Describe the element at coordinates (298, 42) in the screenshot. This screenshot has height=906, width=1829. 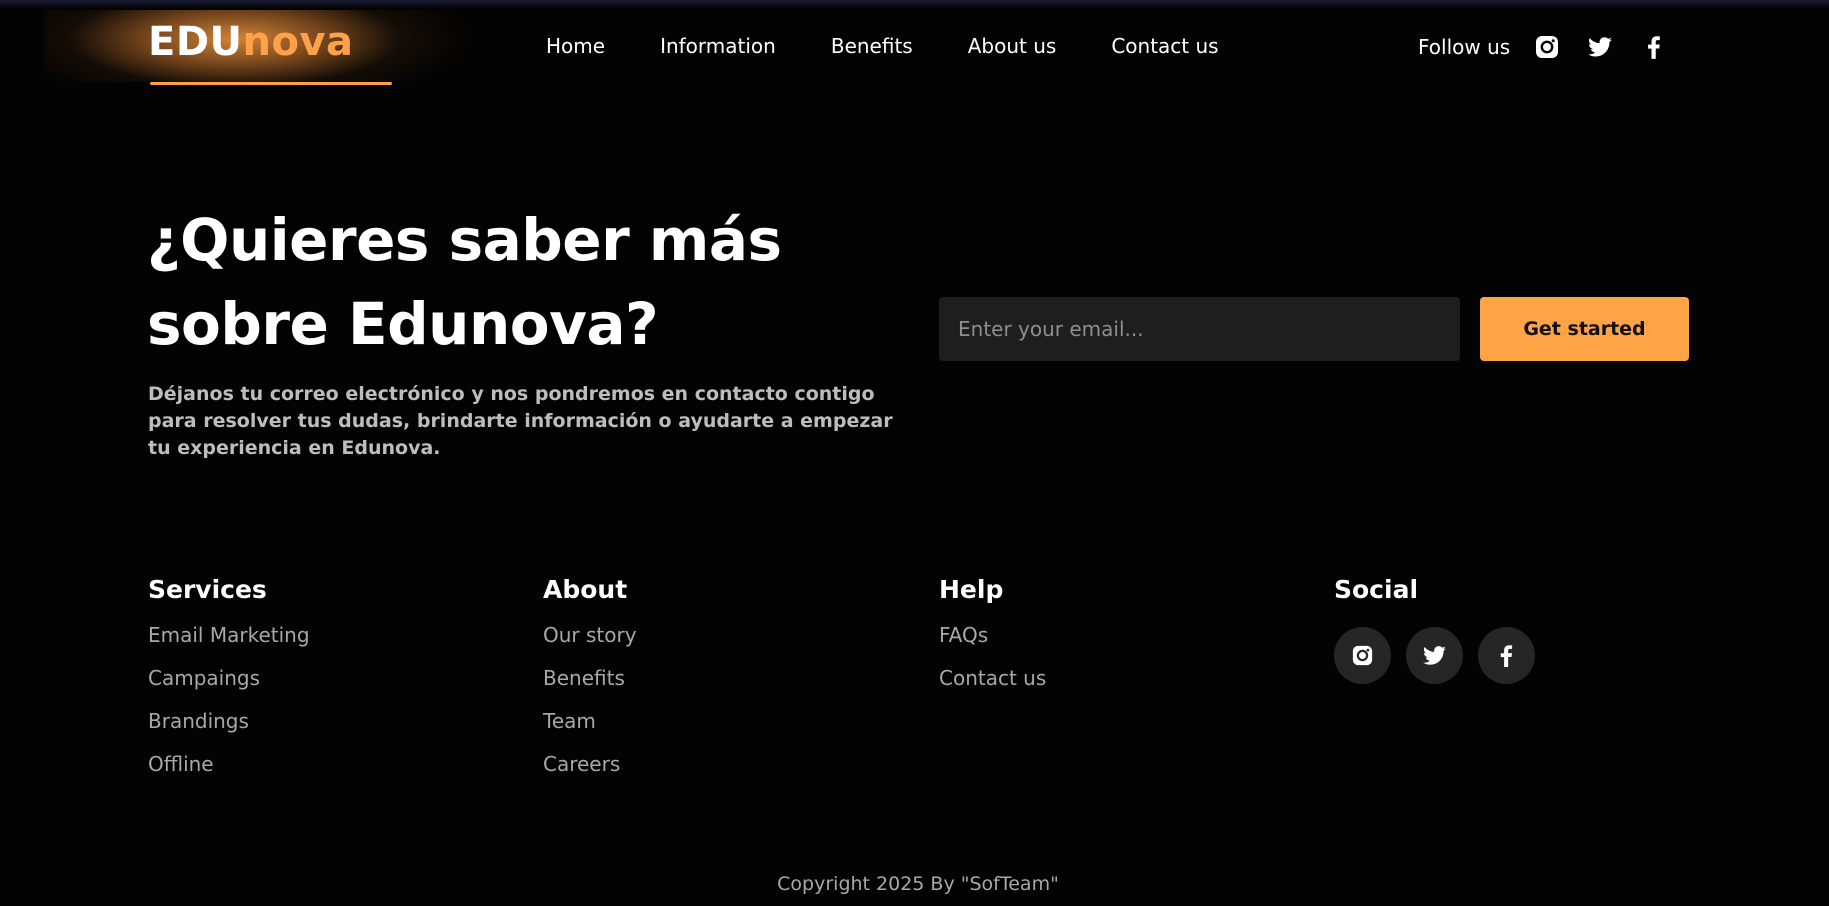
I see `logo-nova: nova` at that location.